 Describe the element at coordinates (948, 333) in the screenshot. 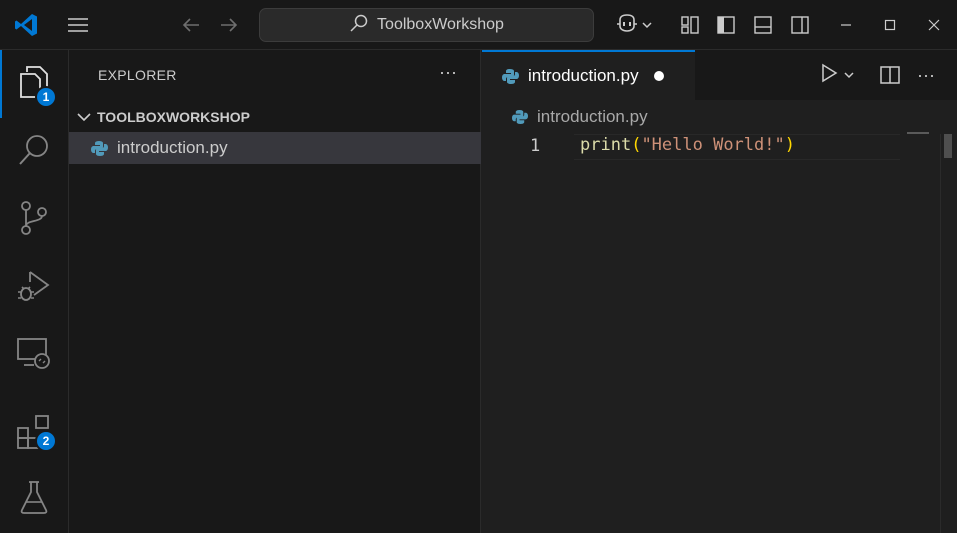

I see `scrollbar-track` at that location.